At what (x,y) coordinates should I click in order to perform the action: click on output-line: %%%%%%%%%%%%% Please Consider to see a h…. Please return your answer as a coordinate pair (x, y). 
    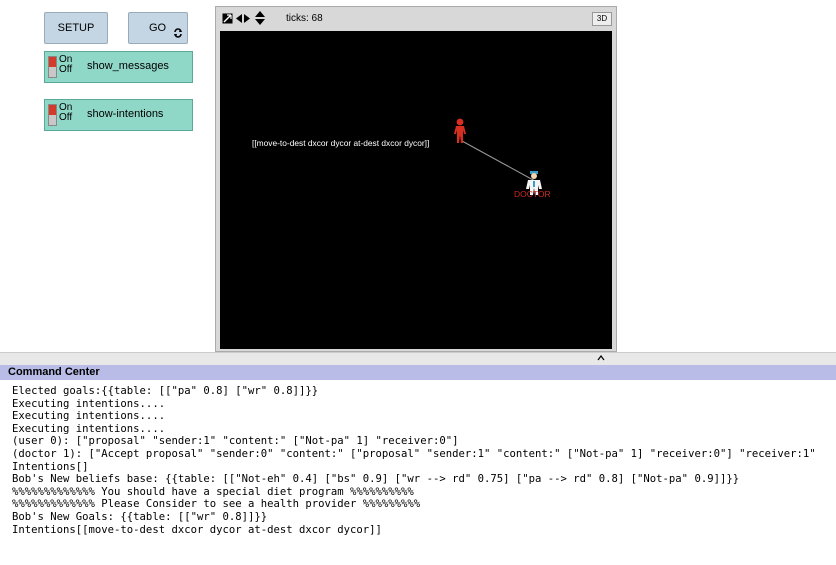
    Looking at the image, I should click on (216, 504).